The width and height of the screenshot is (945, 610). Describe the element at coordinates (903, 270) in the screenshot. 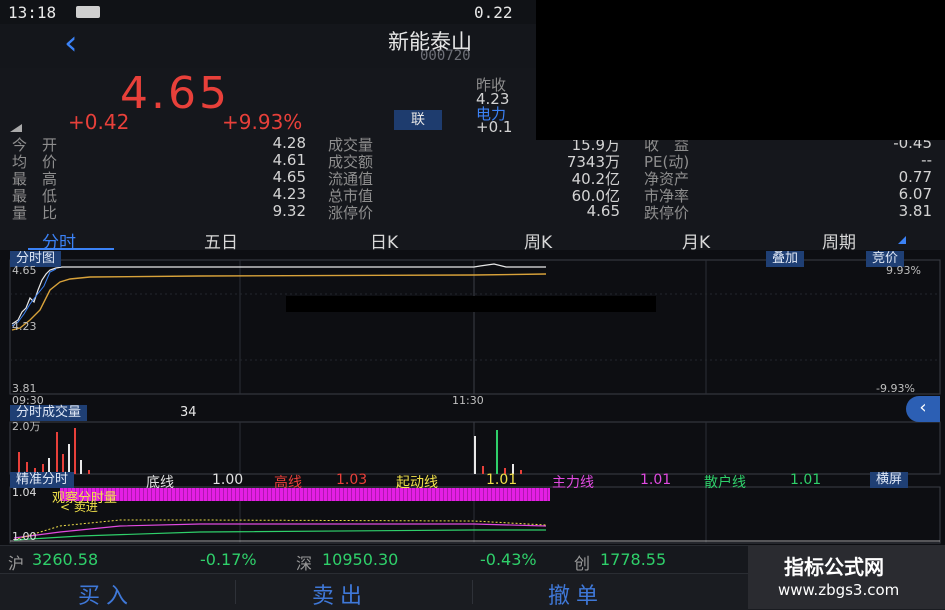

I see `pct-high-label: 9.93%` at that location.